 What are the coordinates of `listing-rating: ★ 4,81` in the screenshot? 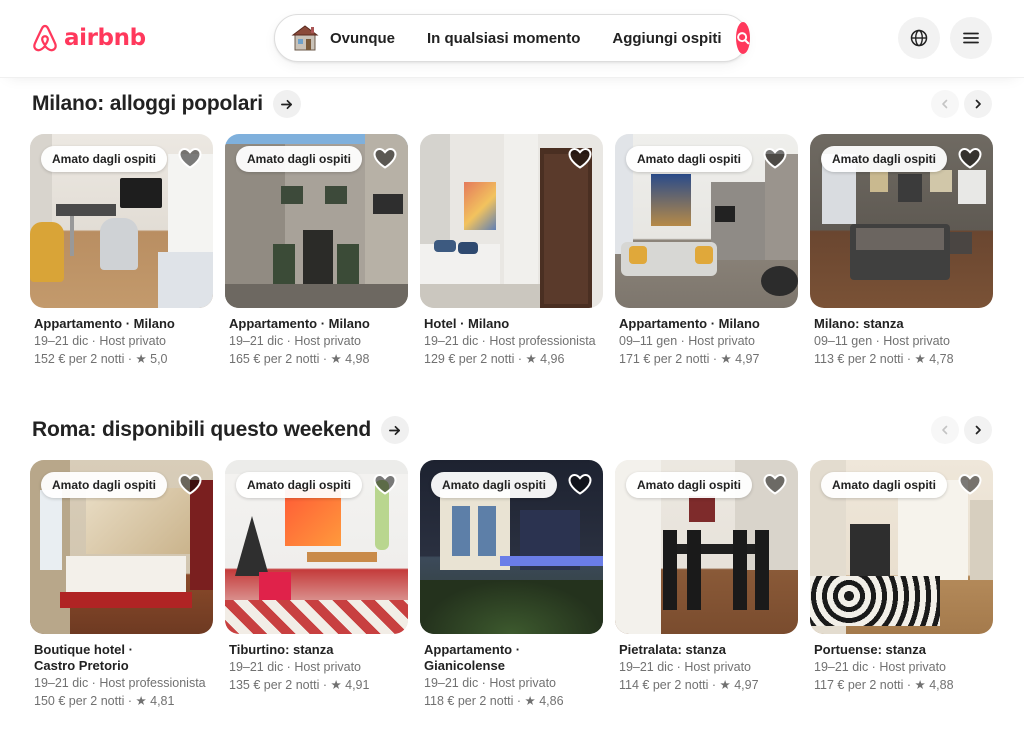 It's located at (155, 701).